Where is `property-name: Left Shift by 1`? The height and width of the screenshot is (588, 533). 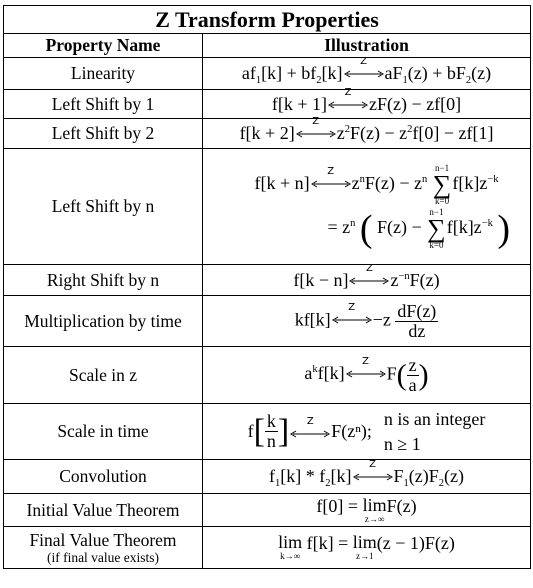
property-name: Left Shift by 1 is located at coordinates (103, 104).